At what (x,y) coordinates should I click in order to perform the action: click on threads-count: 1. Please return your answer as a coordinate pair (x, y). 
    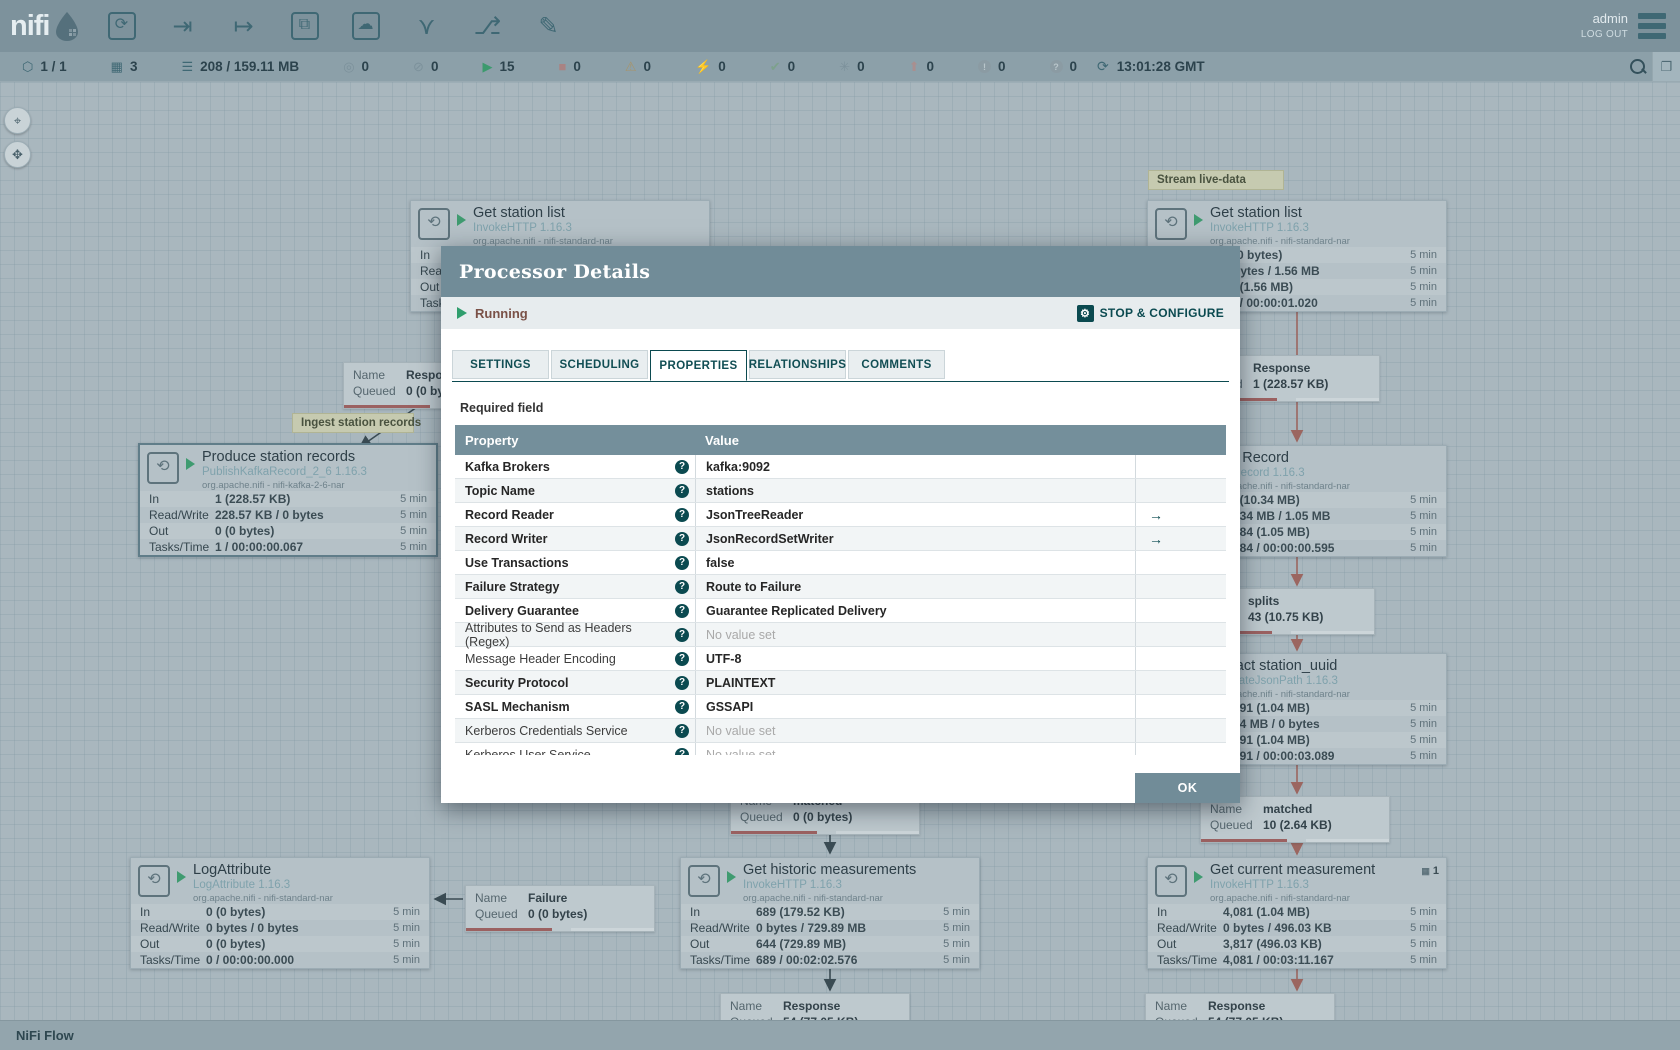
    Looking at the image, I should click on (1435, 871).